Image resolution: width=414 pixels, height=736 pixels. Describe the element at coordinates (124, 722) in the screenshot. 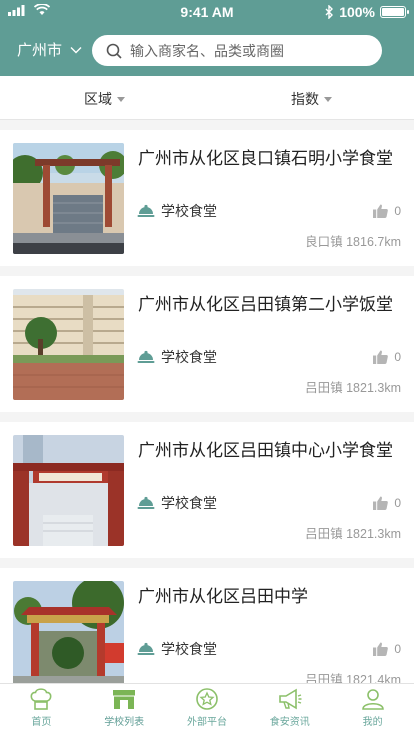

I see `tab-label: 学校列表` at that location.